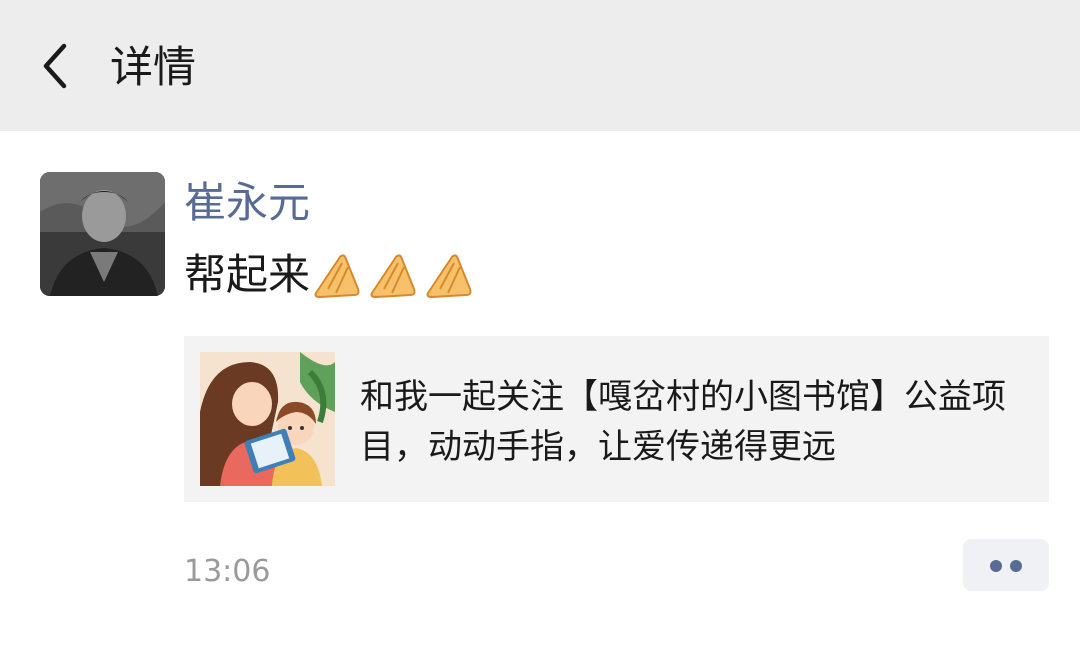  I want to click on avatar, so click(102, 234).